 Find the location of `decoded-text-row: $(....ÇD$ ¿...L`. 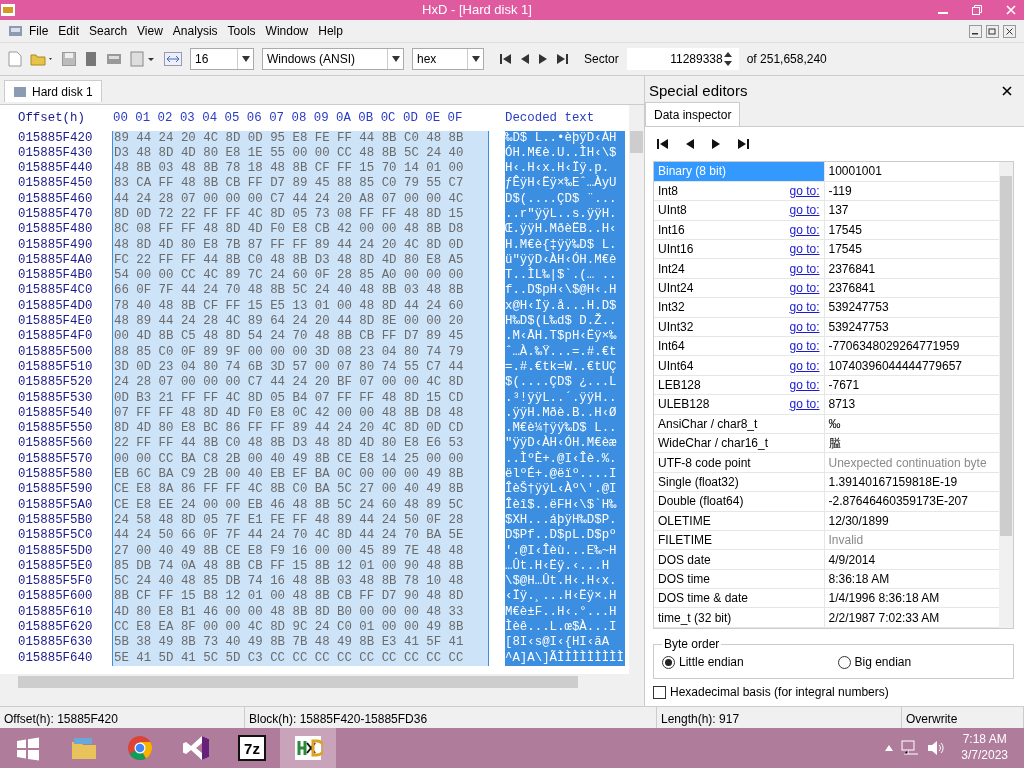

decoded-text-row: $(....ÇD$ ¿...L is located at coordinates (565, 383).